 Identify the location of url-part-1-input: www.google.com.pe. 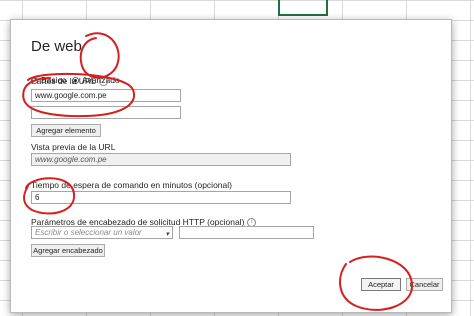
(106, 95).